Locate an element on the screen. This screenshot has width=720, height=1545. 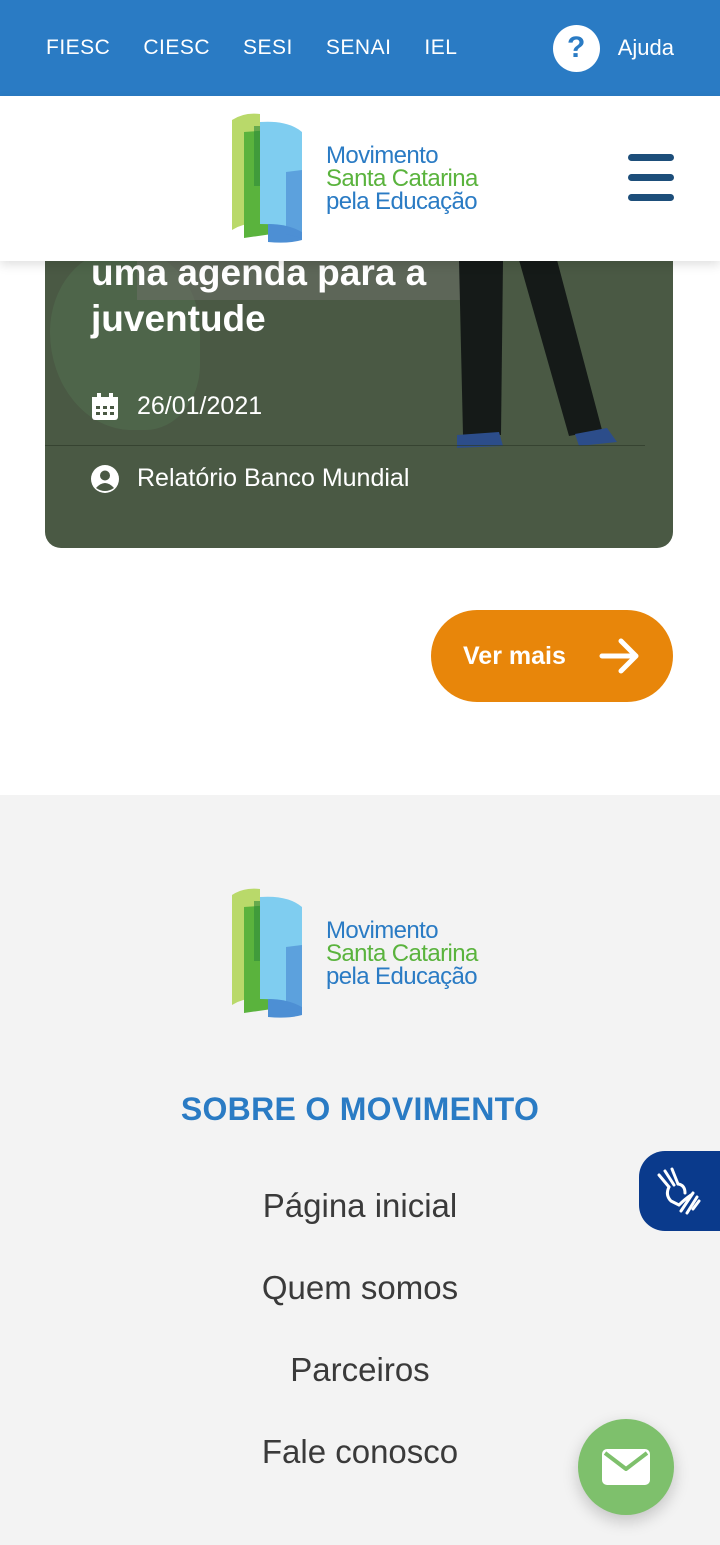
institution-links: FIESC CIESC SESI SENAI IEL is located at coordinates (268, 48).